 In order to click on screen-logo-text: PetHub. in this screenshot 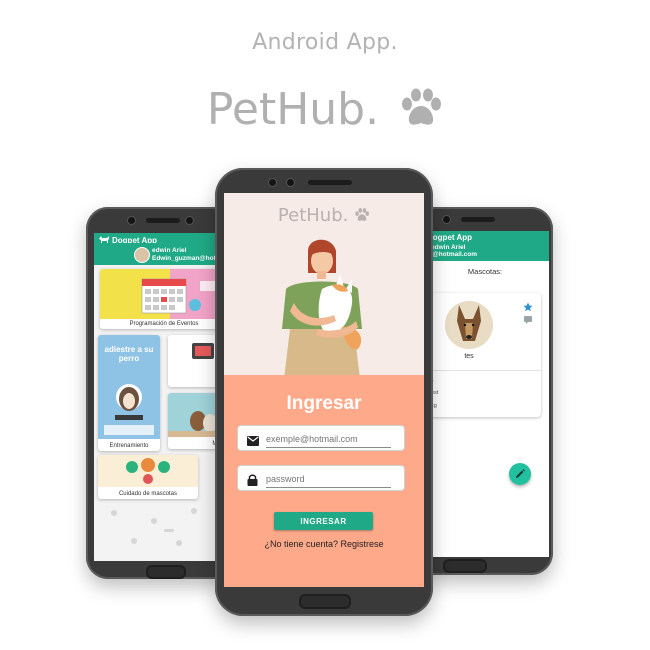, I will do `click(313, 215)`.